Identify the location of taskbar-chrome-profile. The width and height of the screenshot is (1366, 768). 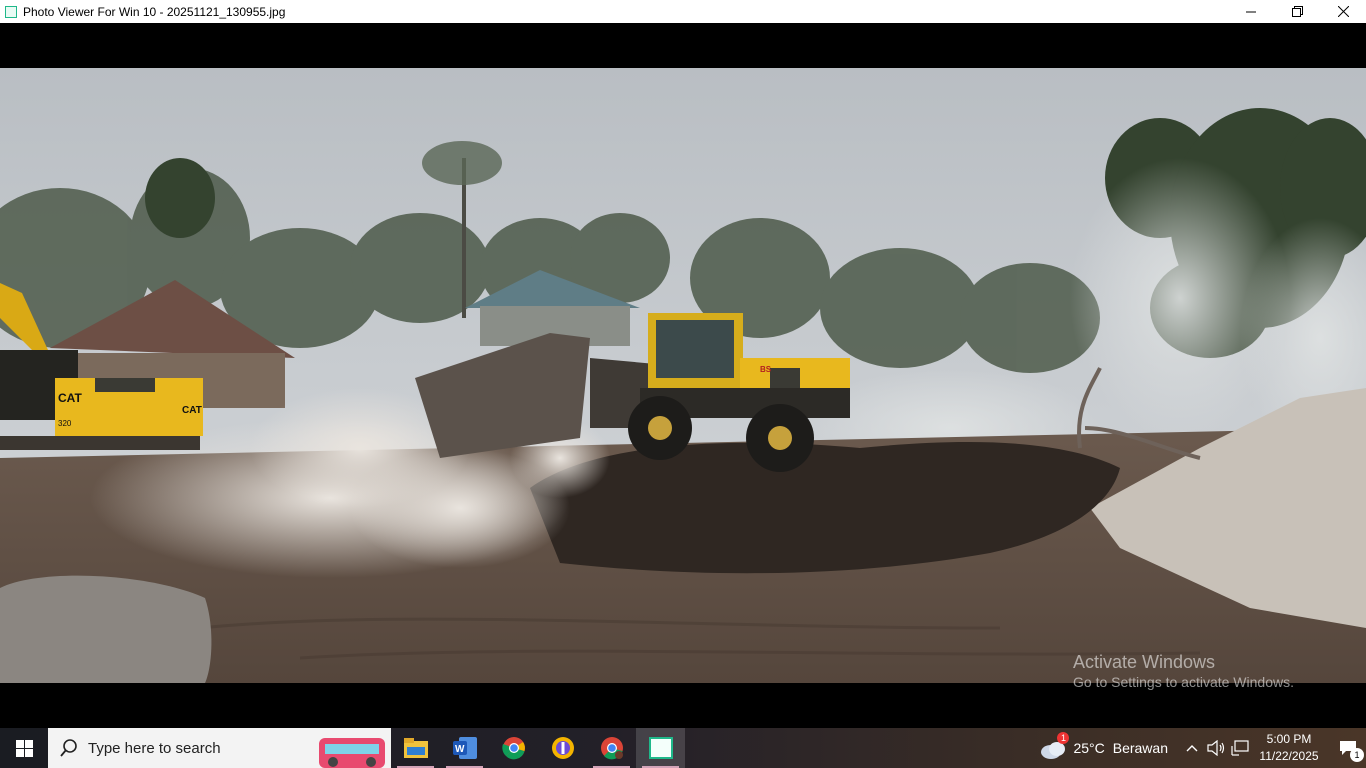
(611, 748).